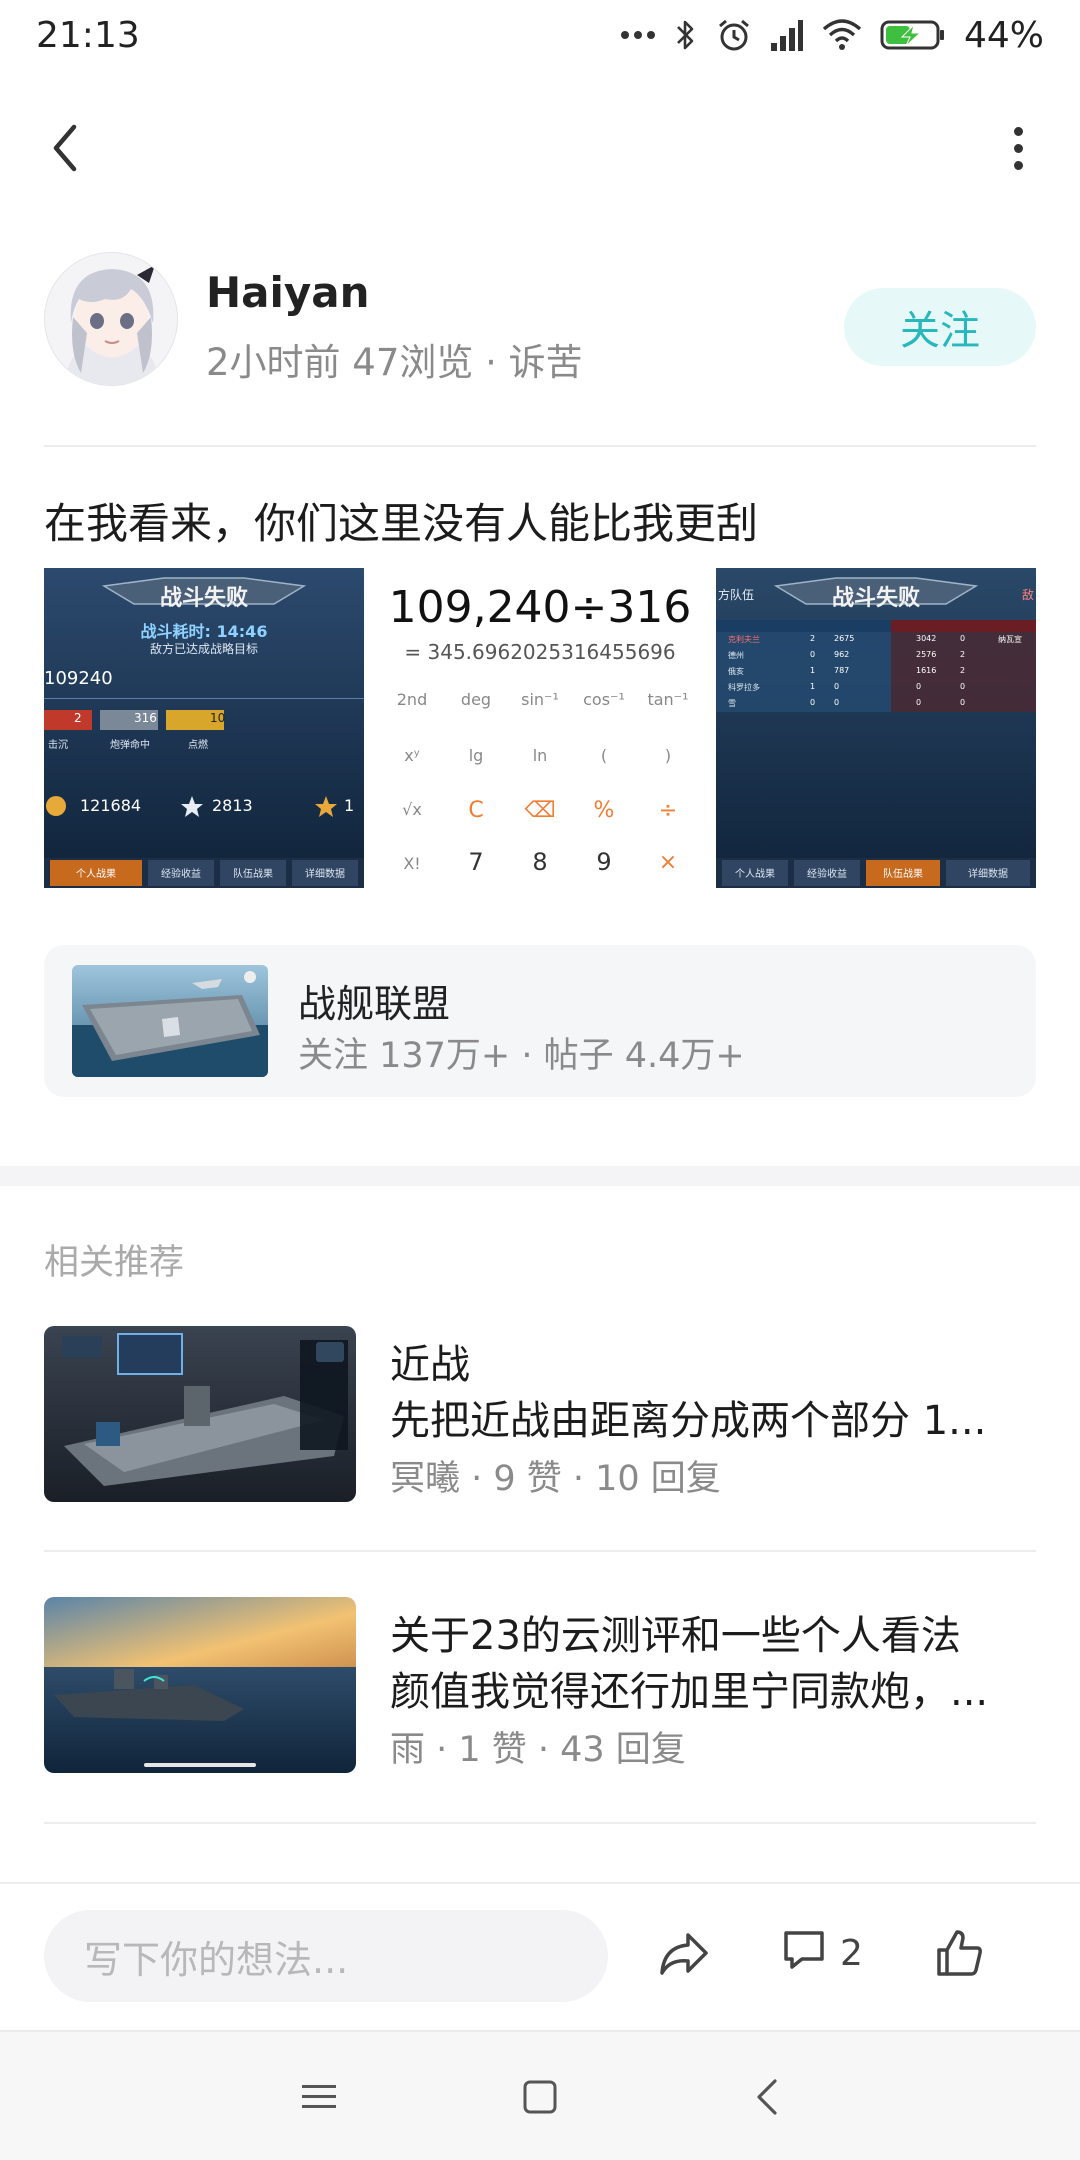 Image resolution: width=1080 pixels, height=2160 pixels. Describe the element at coordinates (842, 35) in the screenshot. I see `wifi-icon` at that location.